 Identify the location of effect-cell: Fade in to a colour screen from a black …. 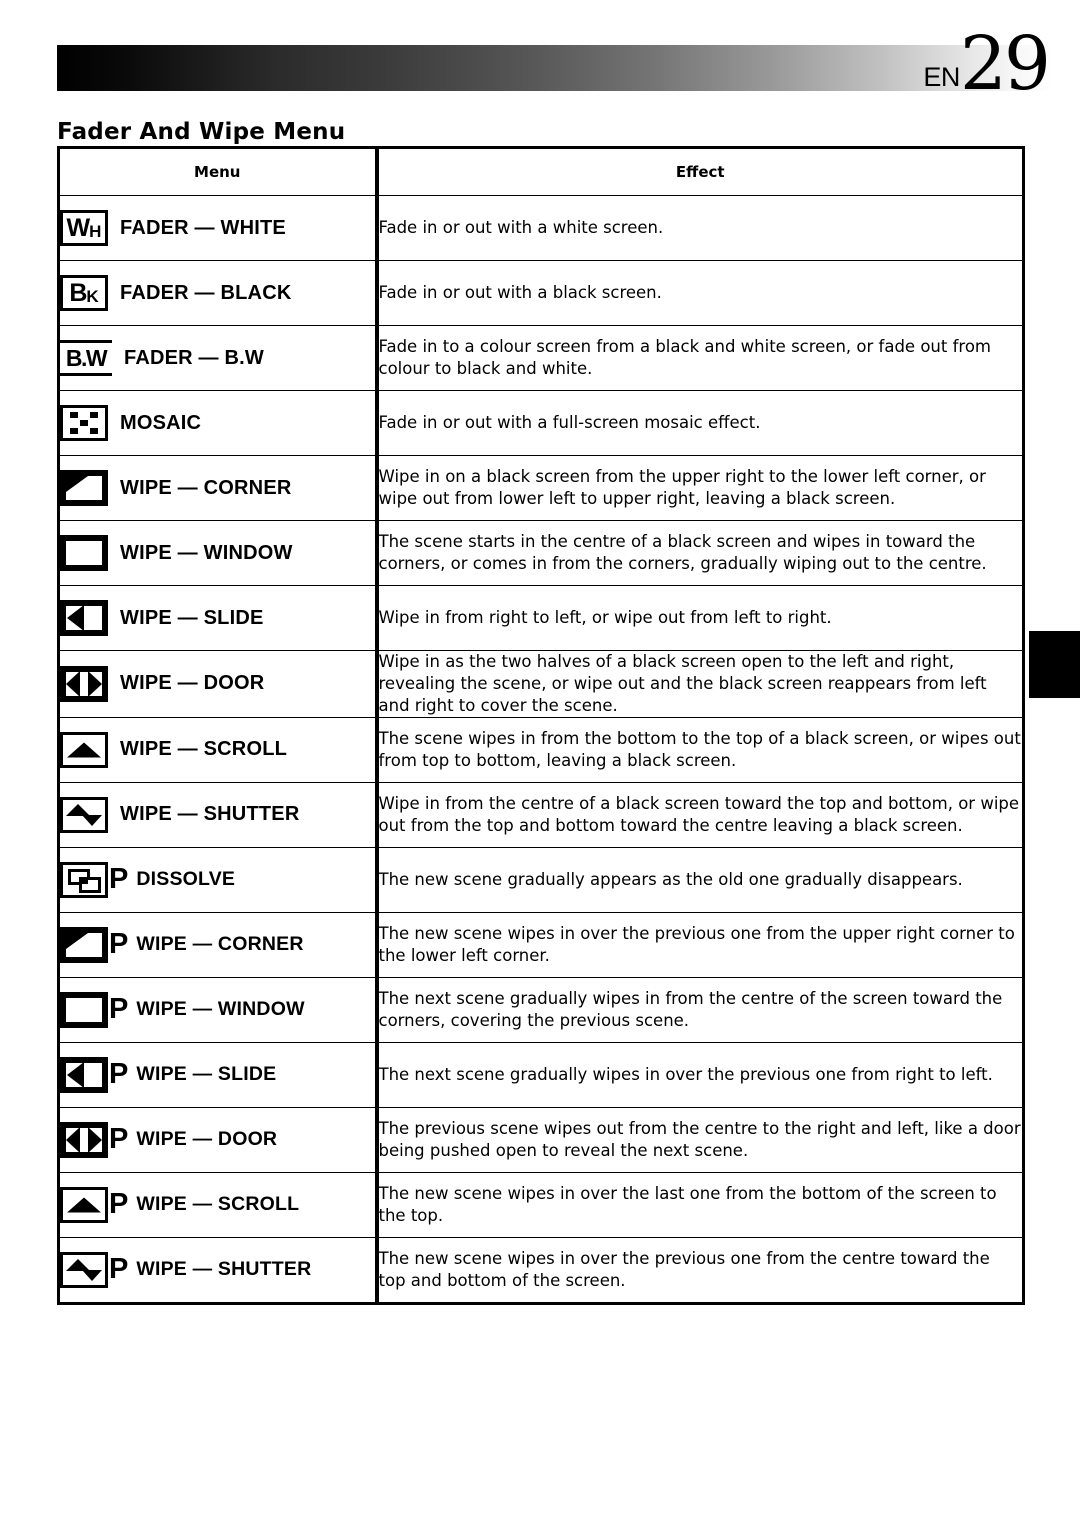
(700, 358).